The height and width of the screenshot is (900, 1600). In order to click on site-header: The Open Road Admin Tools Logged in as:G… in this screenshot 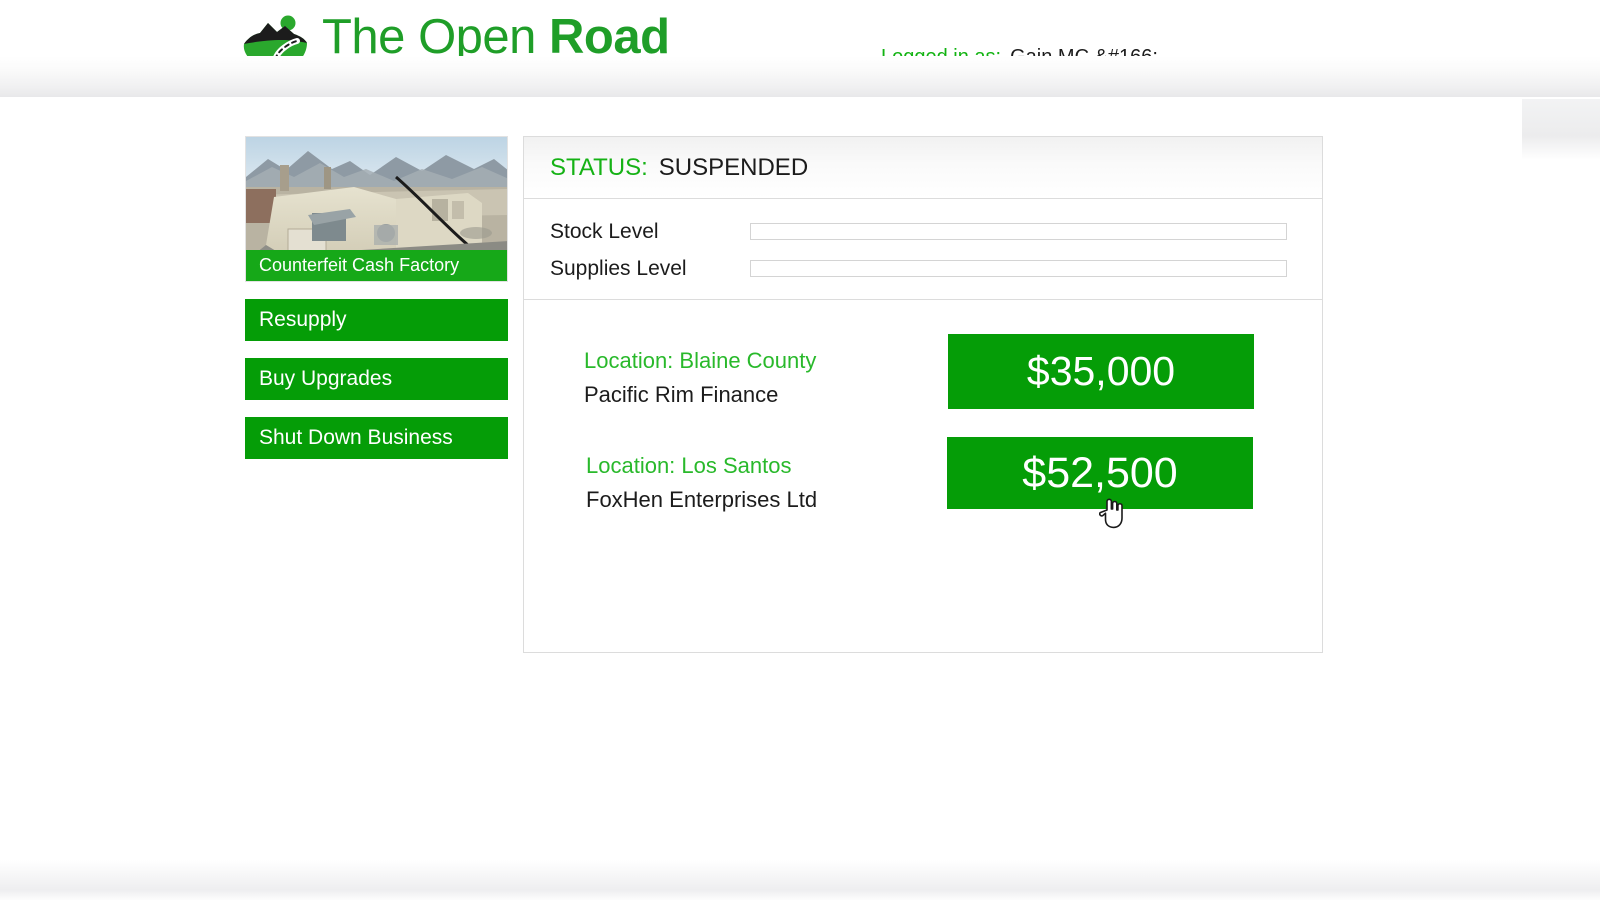, I will do `click(800, 43)`.